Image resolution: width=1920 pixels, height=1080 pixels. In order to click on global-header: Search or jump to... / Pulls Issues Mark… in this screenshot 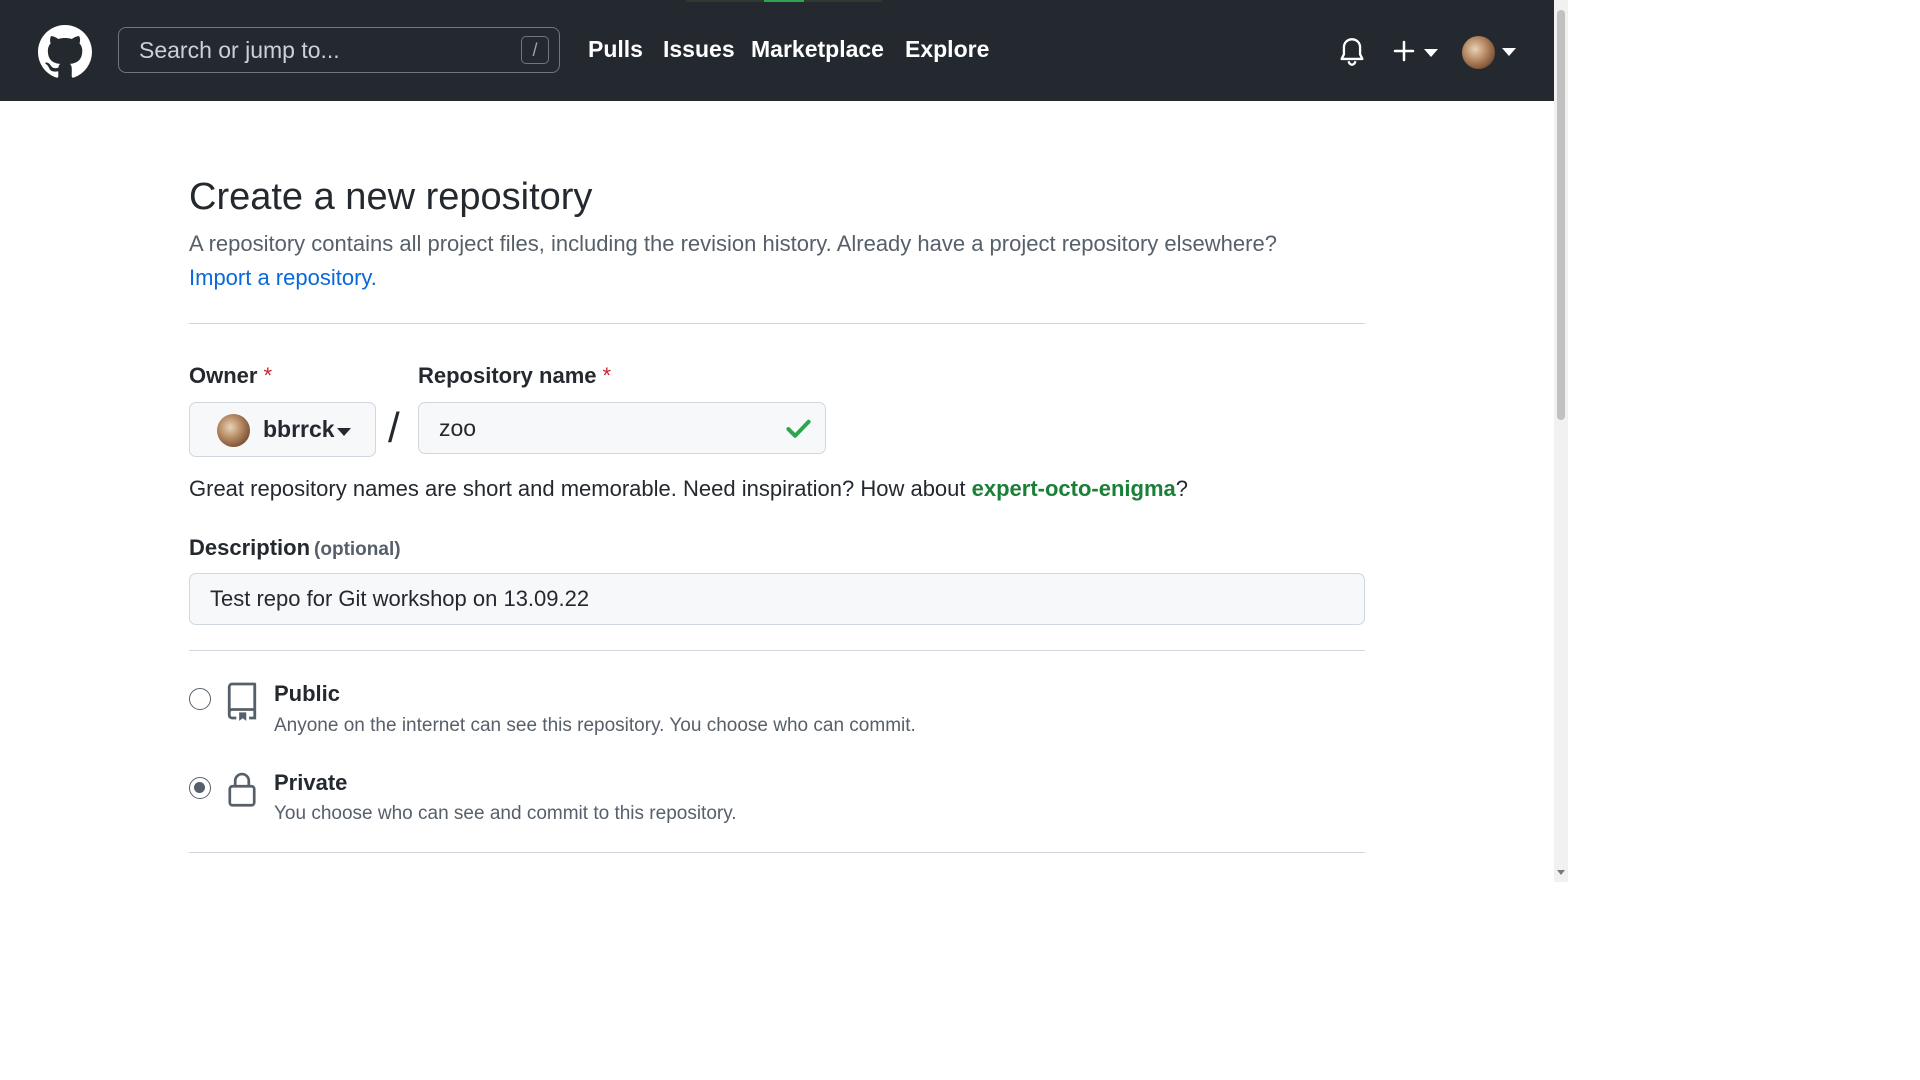, I will do `click(777, 50)`.